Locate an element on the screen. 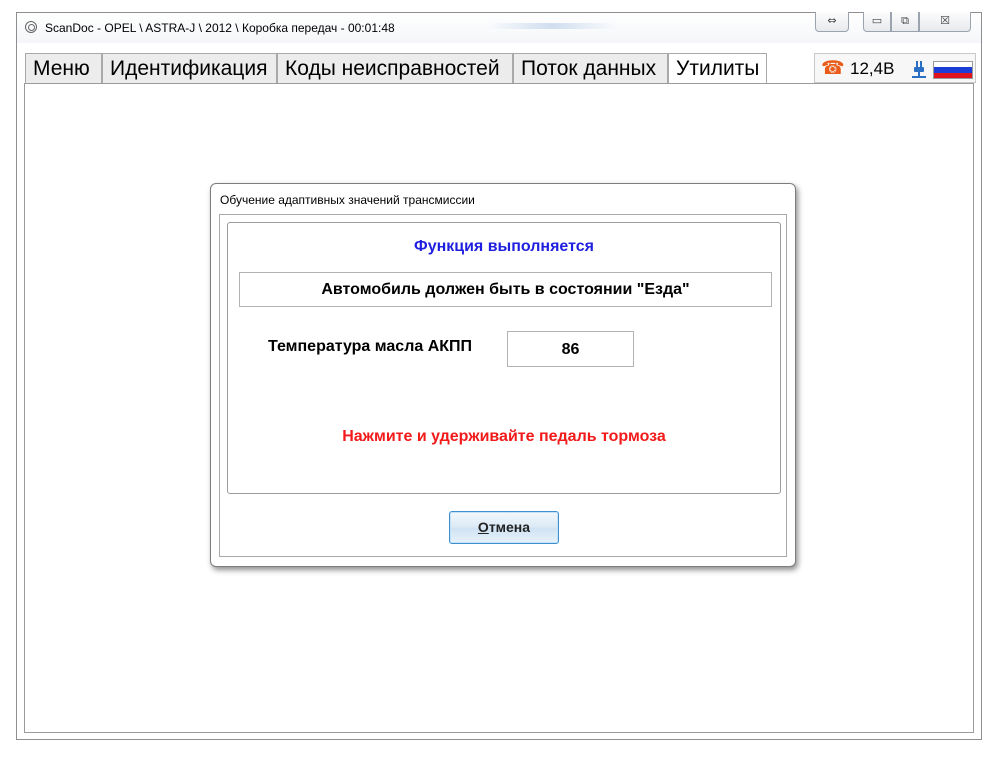 The image size is (1000, 761). tab-identification: Идентификация is located at coordinates (189, 68).